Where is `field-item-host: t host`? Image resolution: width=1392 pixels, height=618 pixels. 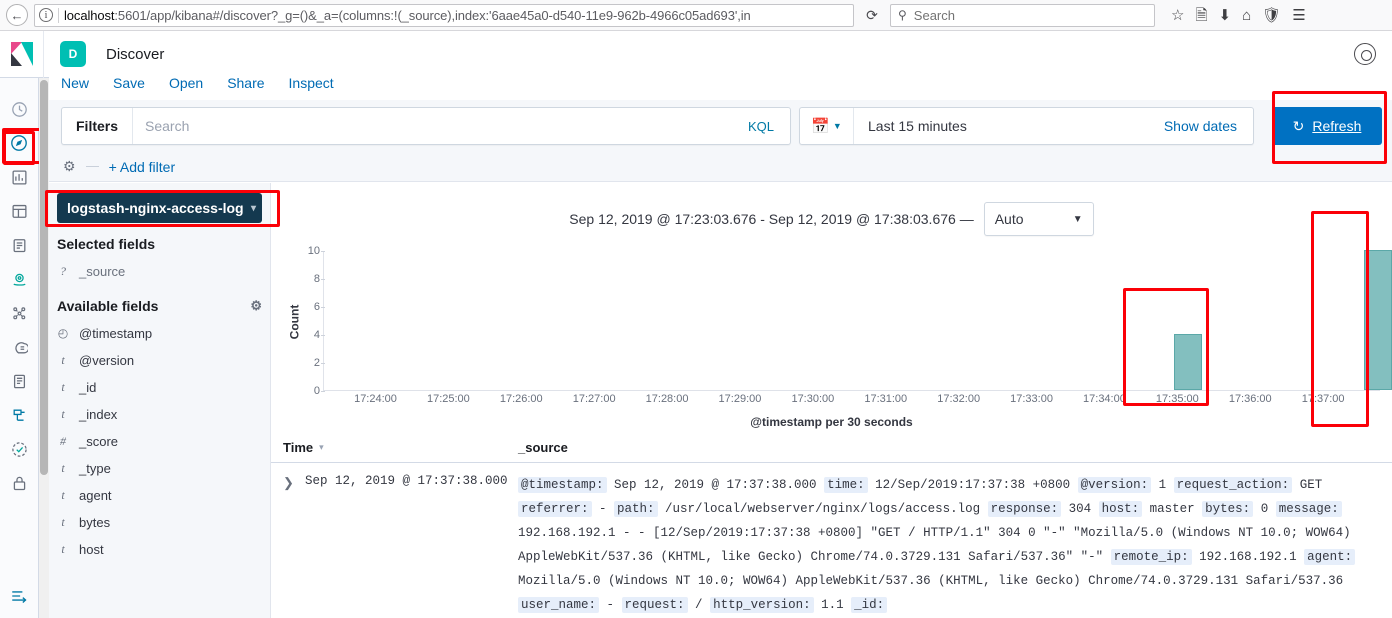
field-item-host: t host is located at coordinates (159, 549).